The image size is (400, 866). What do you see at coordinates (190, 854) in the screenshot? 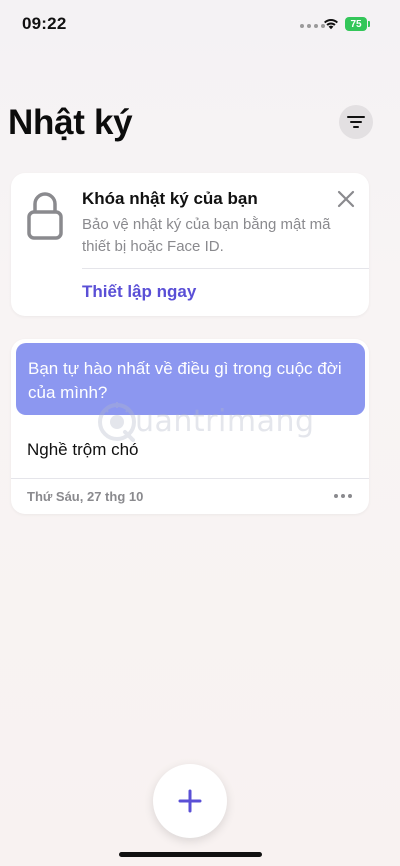
I see `home-indicator` at bounding box center [190, 854].